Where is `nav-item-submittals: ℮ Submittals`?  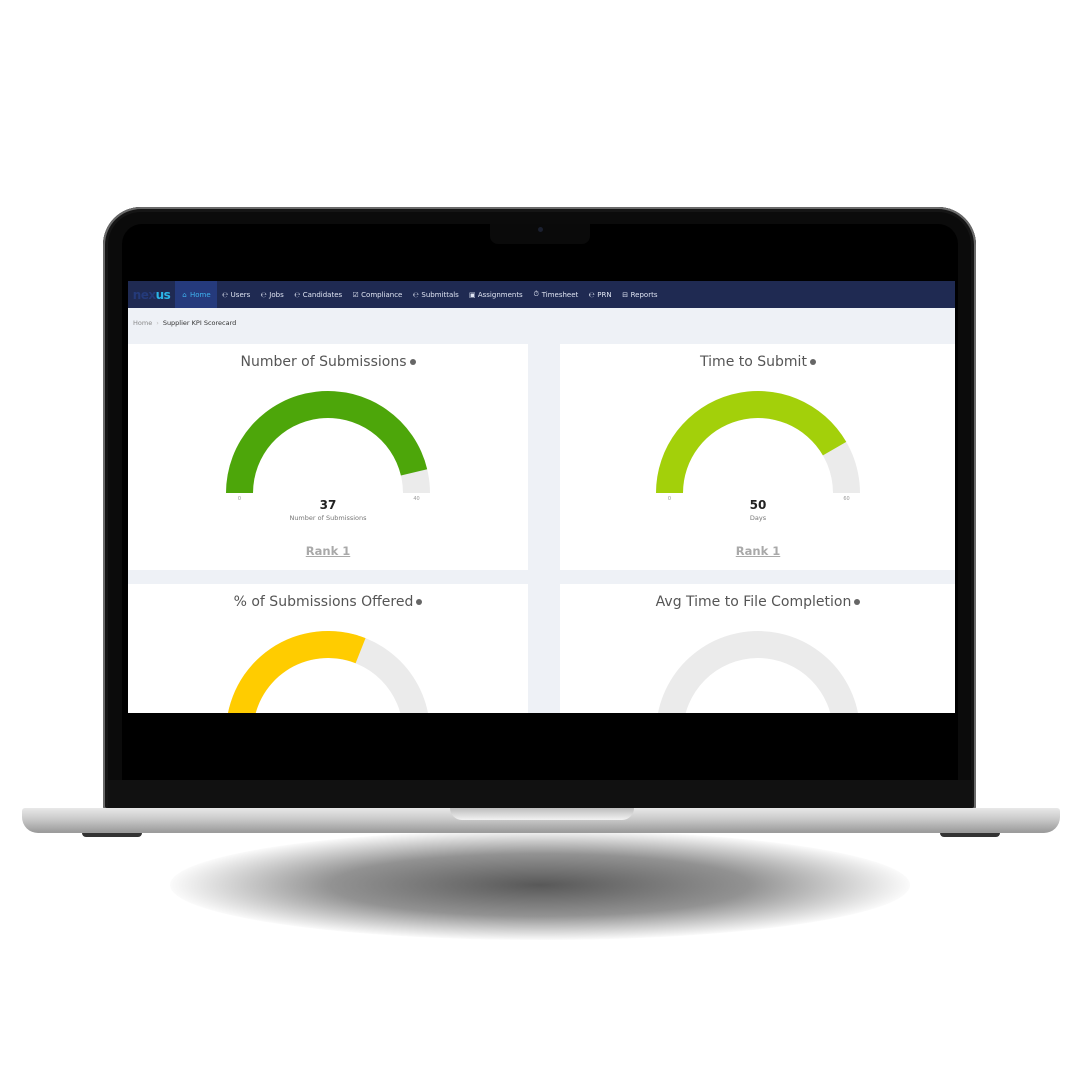 nav-item-submittals: ℮ Submittals is located at coordinates (435, 294).